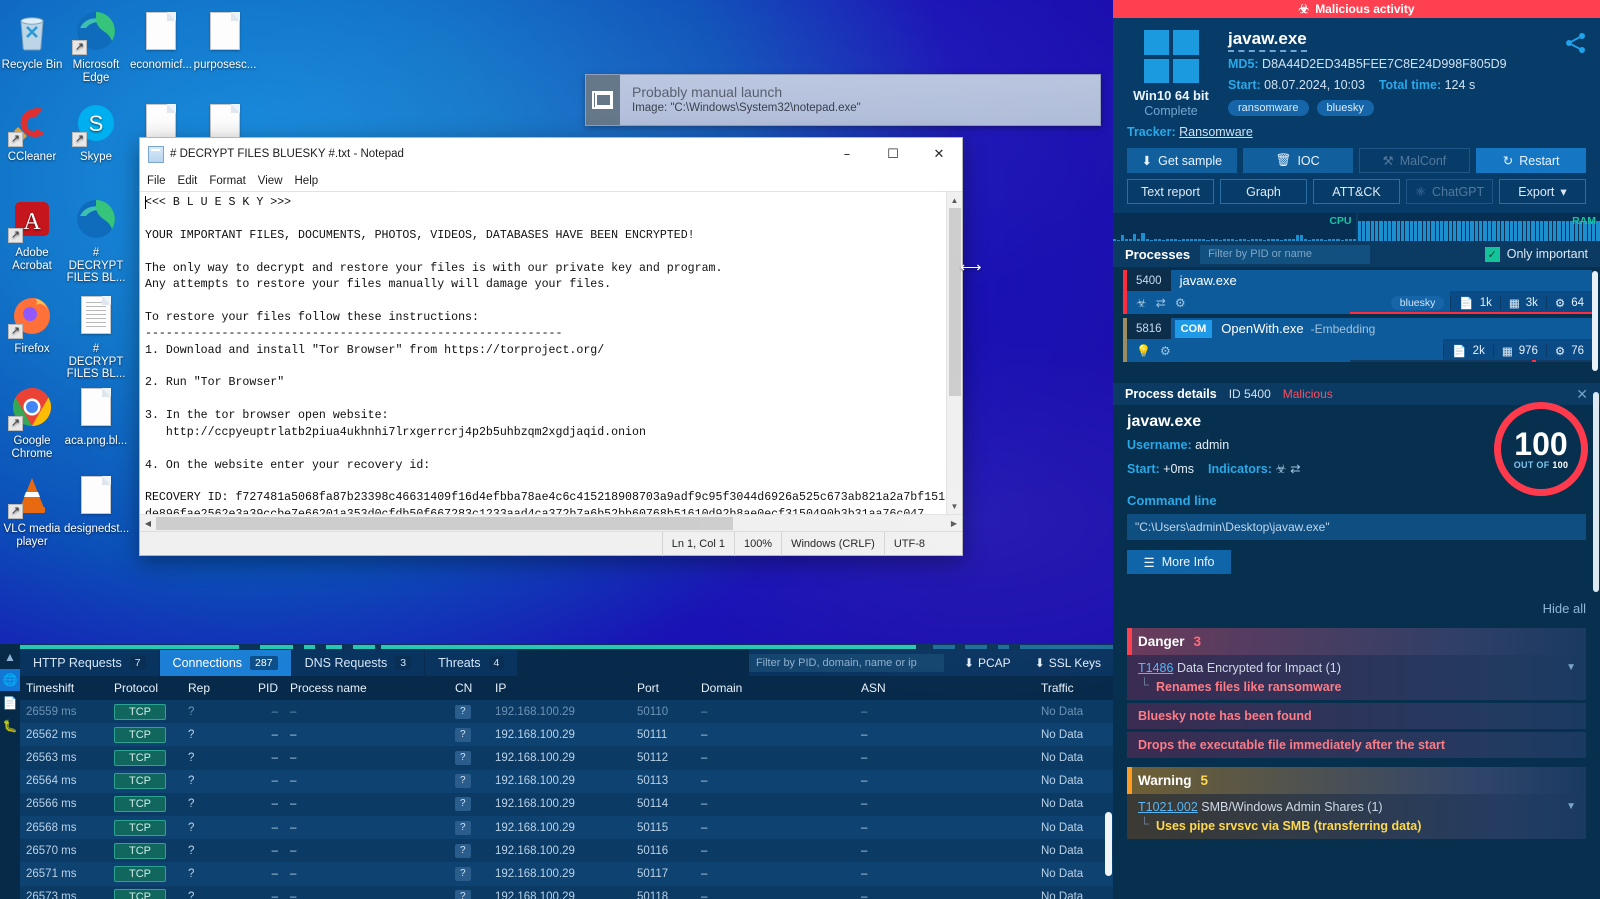 This screenshot has width=1600, height=899. I want to click on collapse-icon: ▲, so click(10, 657).